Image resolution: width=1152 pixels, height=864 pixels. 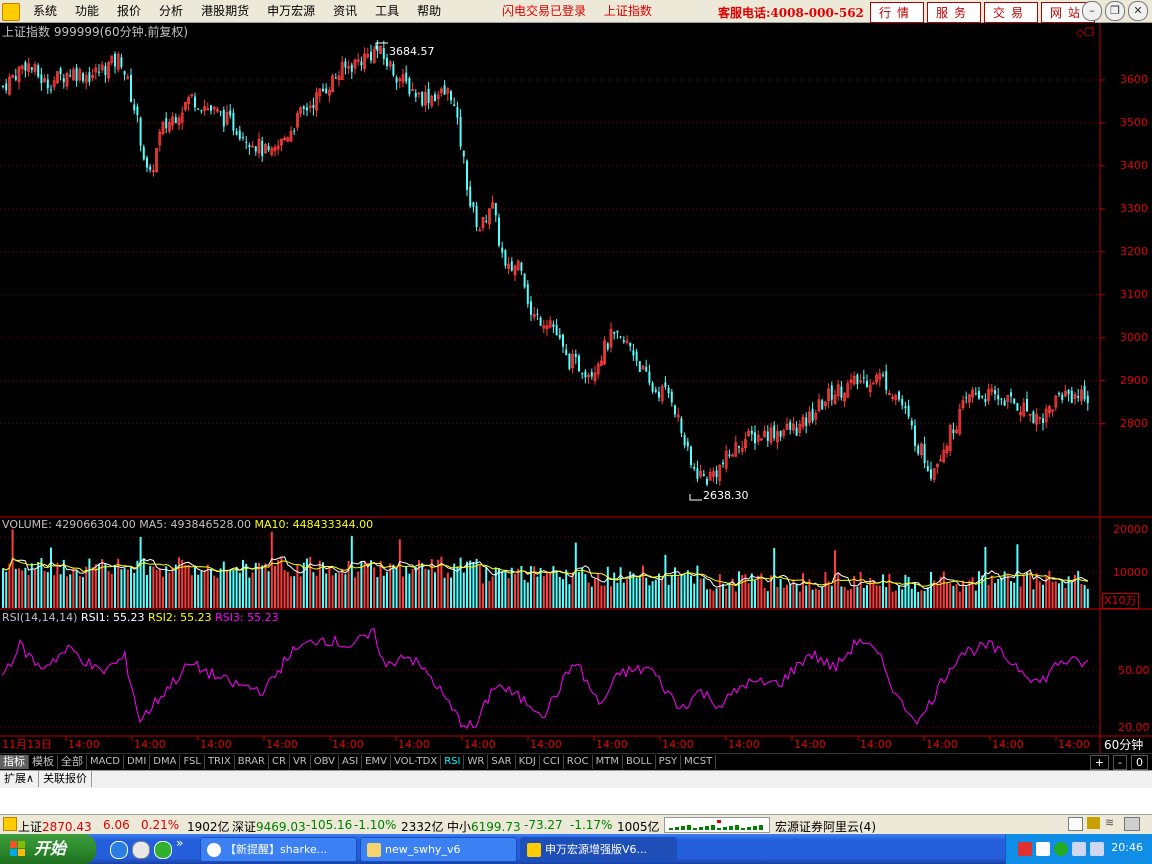 What do you see at coordinates (1132, 824) in the screenshot?
I see `monitor-icon` at bounding box center [1132, 824].